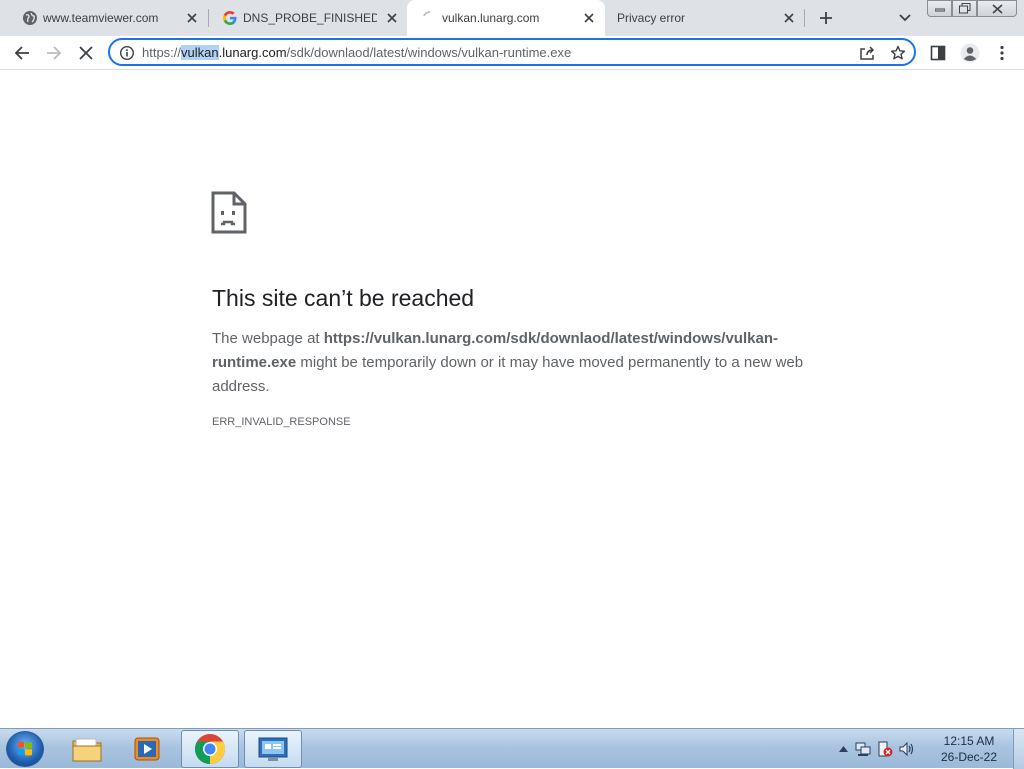 This screenshot has height=769, width=1024. I want to click on taskbar-file-explorer, so click(87, 749).